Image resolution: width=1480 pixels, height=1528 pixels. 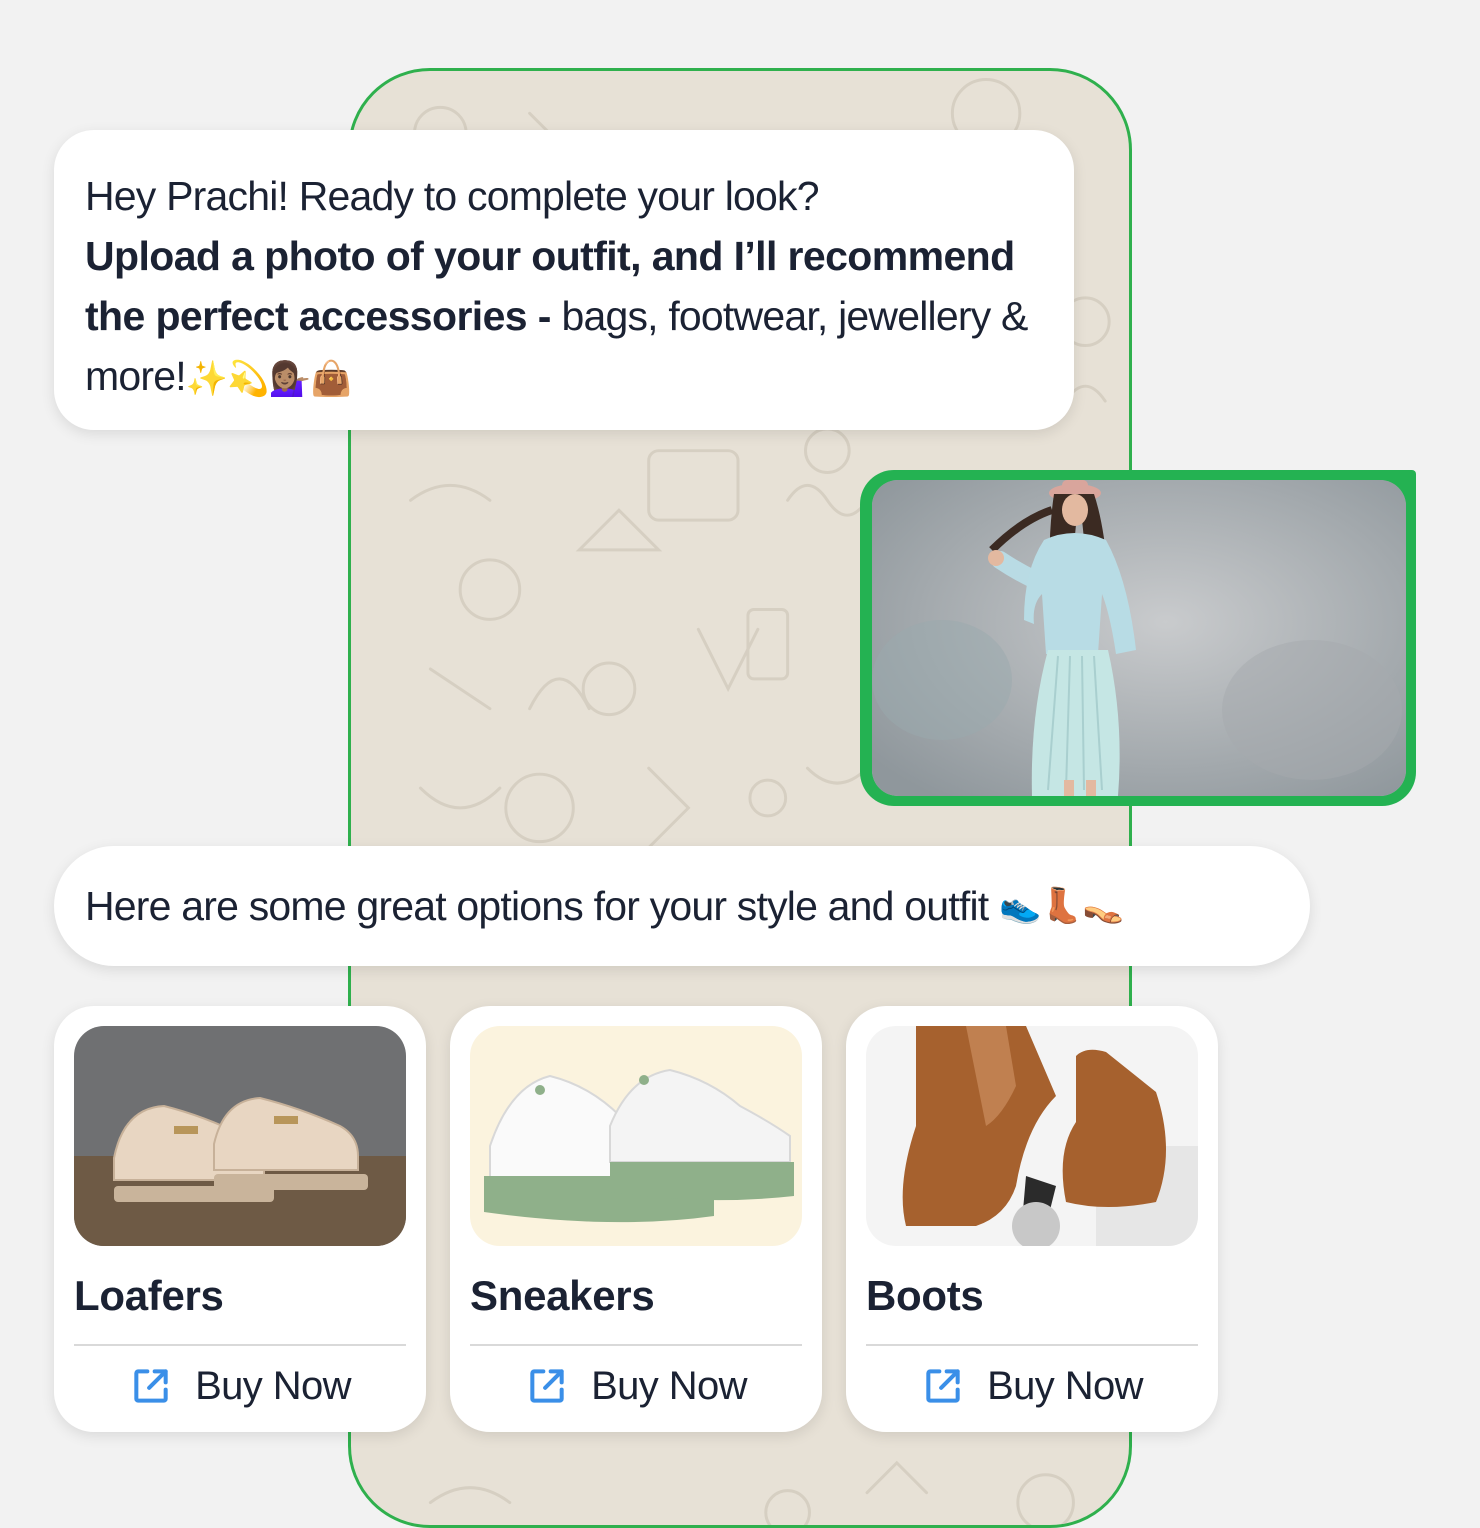 I want to click on sneakers-photo, so click(x=636, y=1136).